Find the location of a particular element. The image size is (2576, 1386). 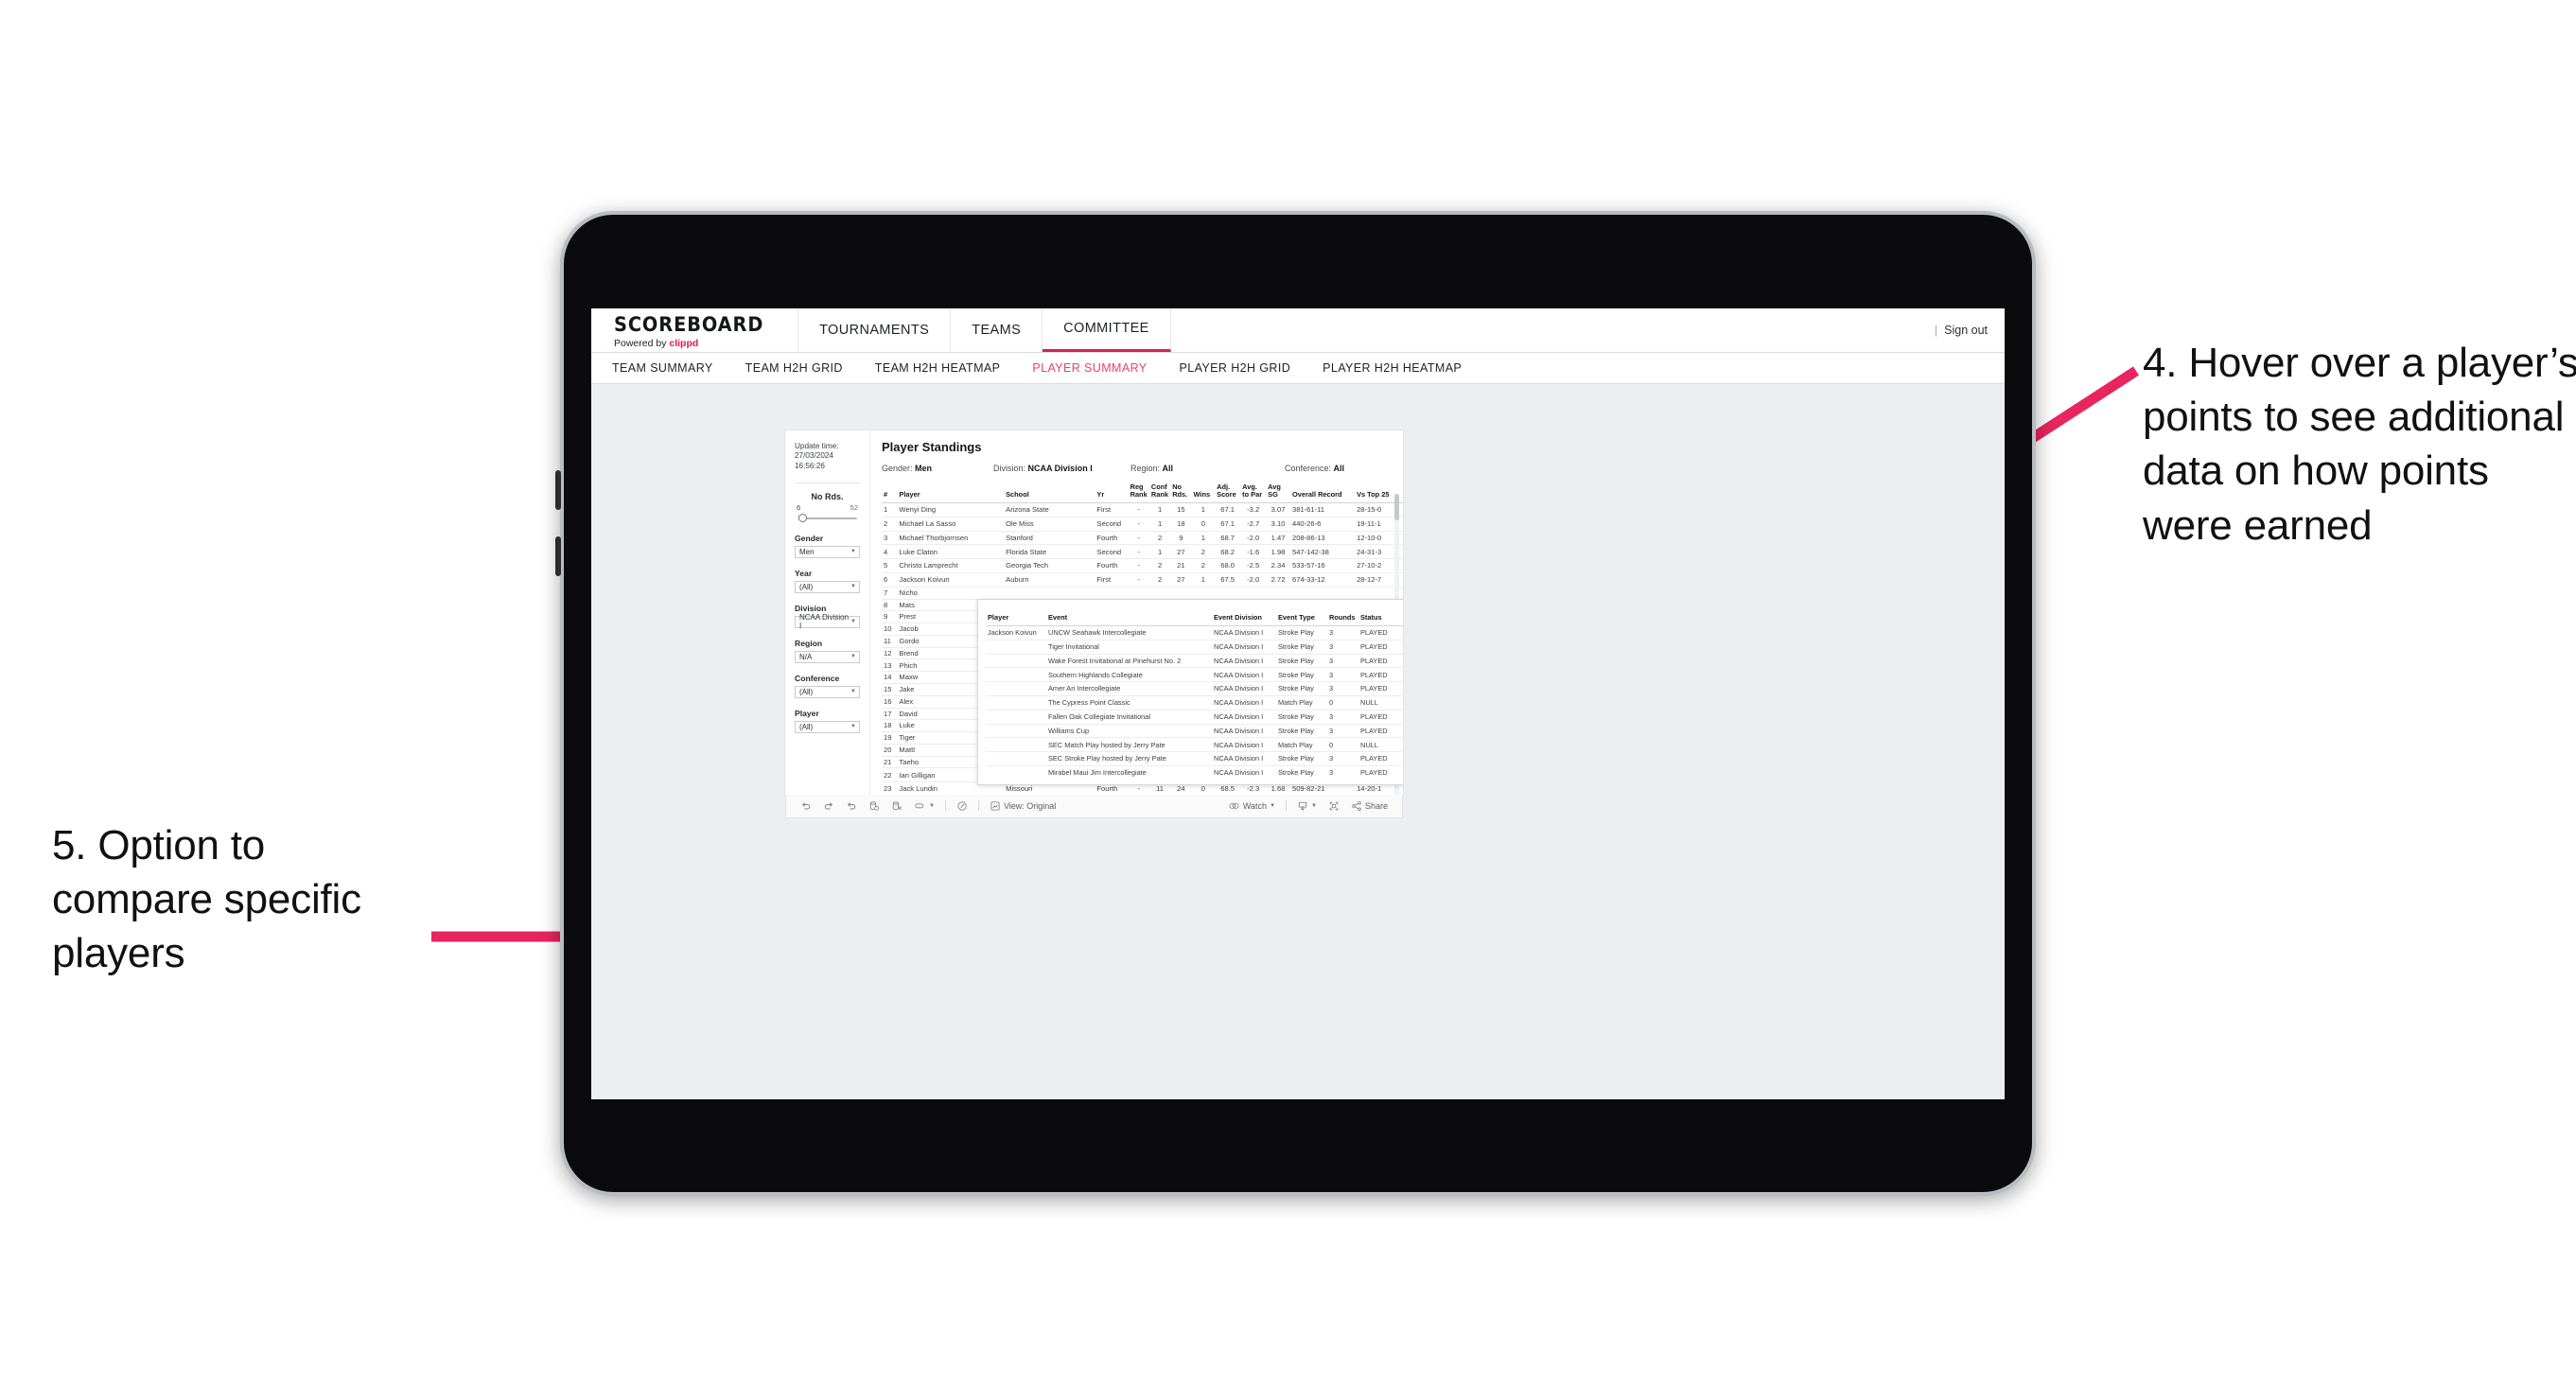

view-original-button: View: Original is located at coordinates (1023, 806).